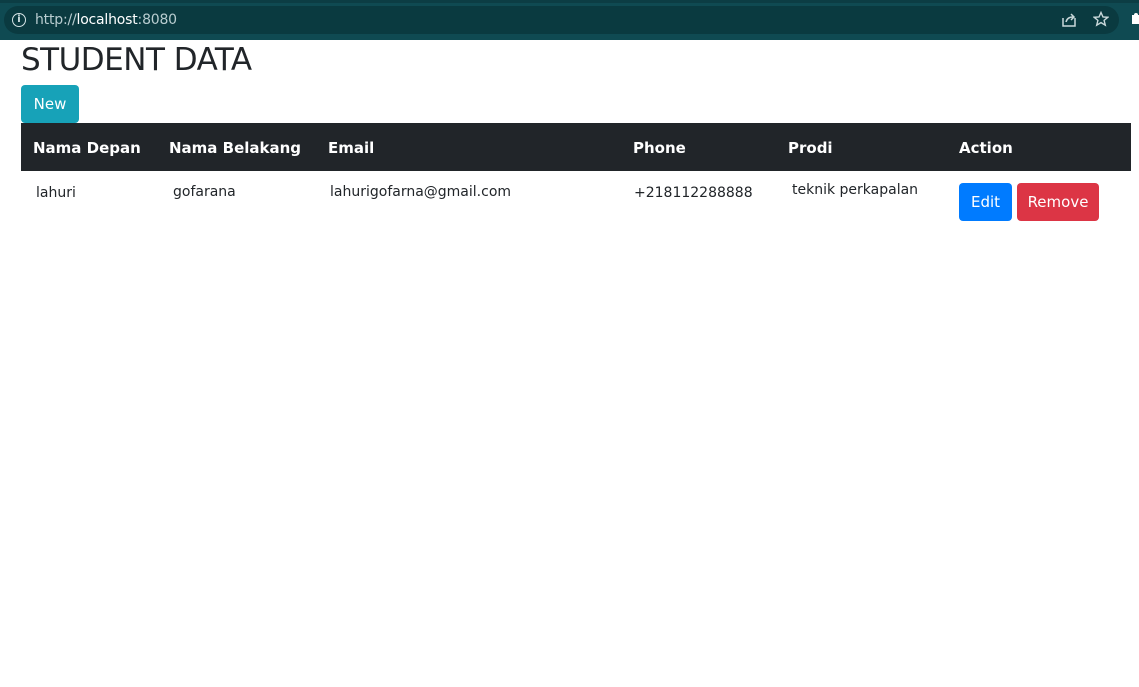 The height and width of the screenshot is (687, 1139). What do you see at coordinates (659, 148) in the screenshot?
I see `column-header-phone: Phone` at bounding box center [659, 148].